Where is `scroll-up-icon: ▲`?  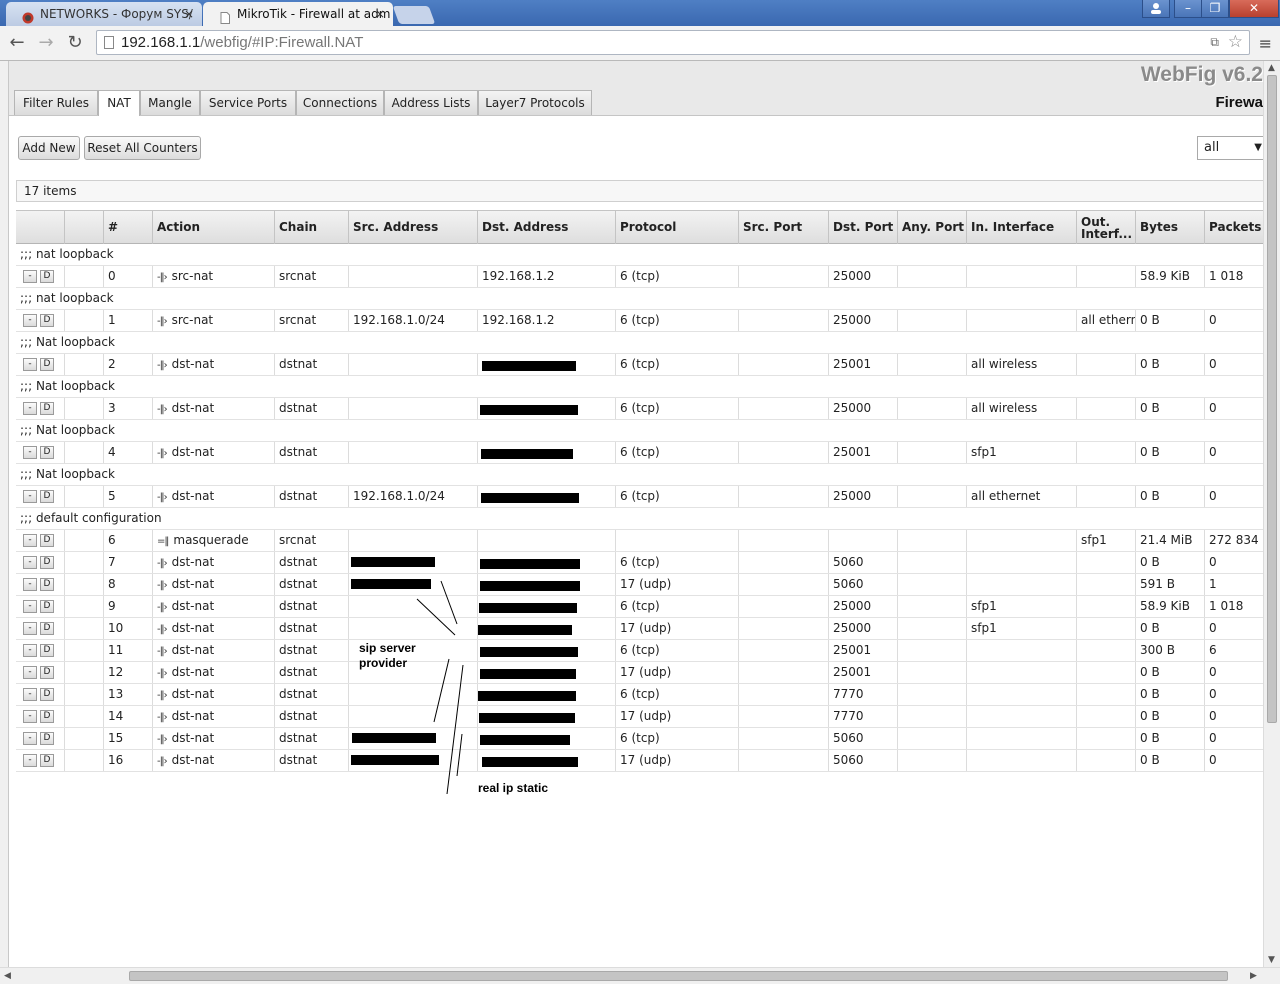
scroll-up-icon: ▲ is located at coordinates (1271, 68).